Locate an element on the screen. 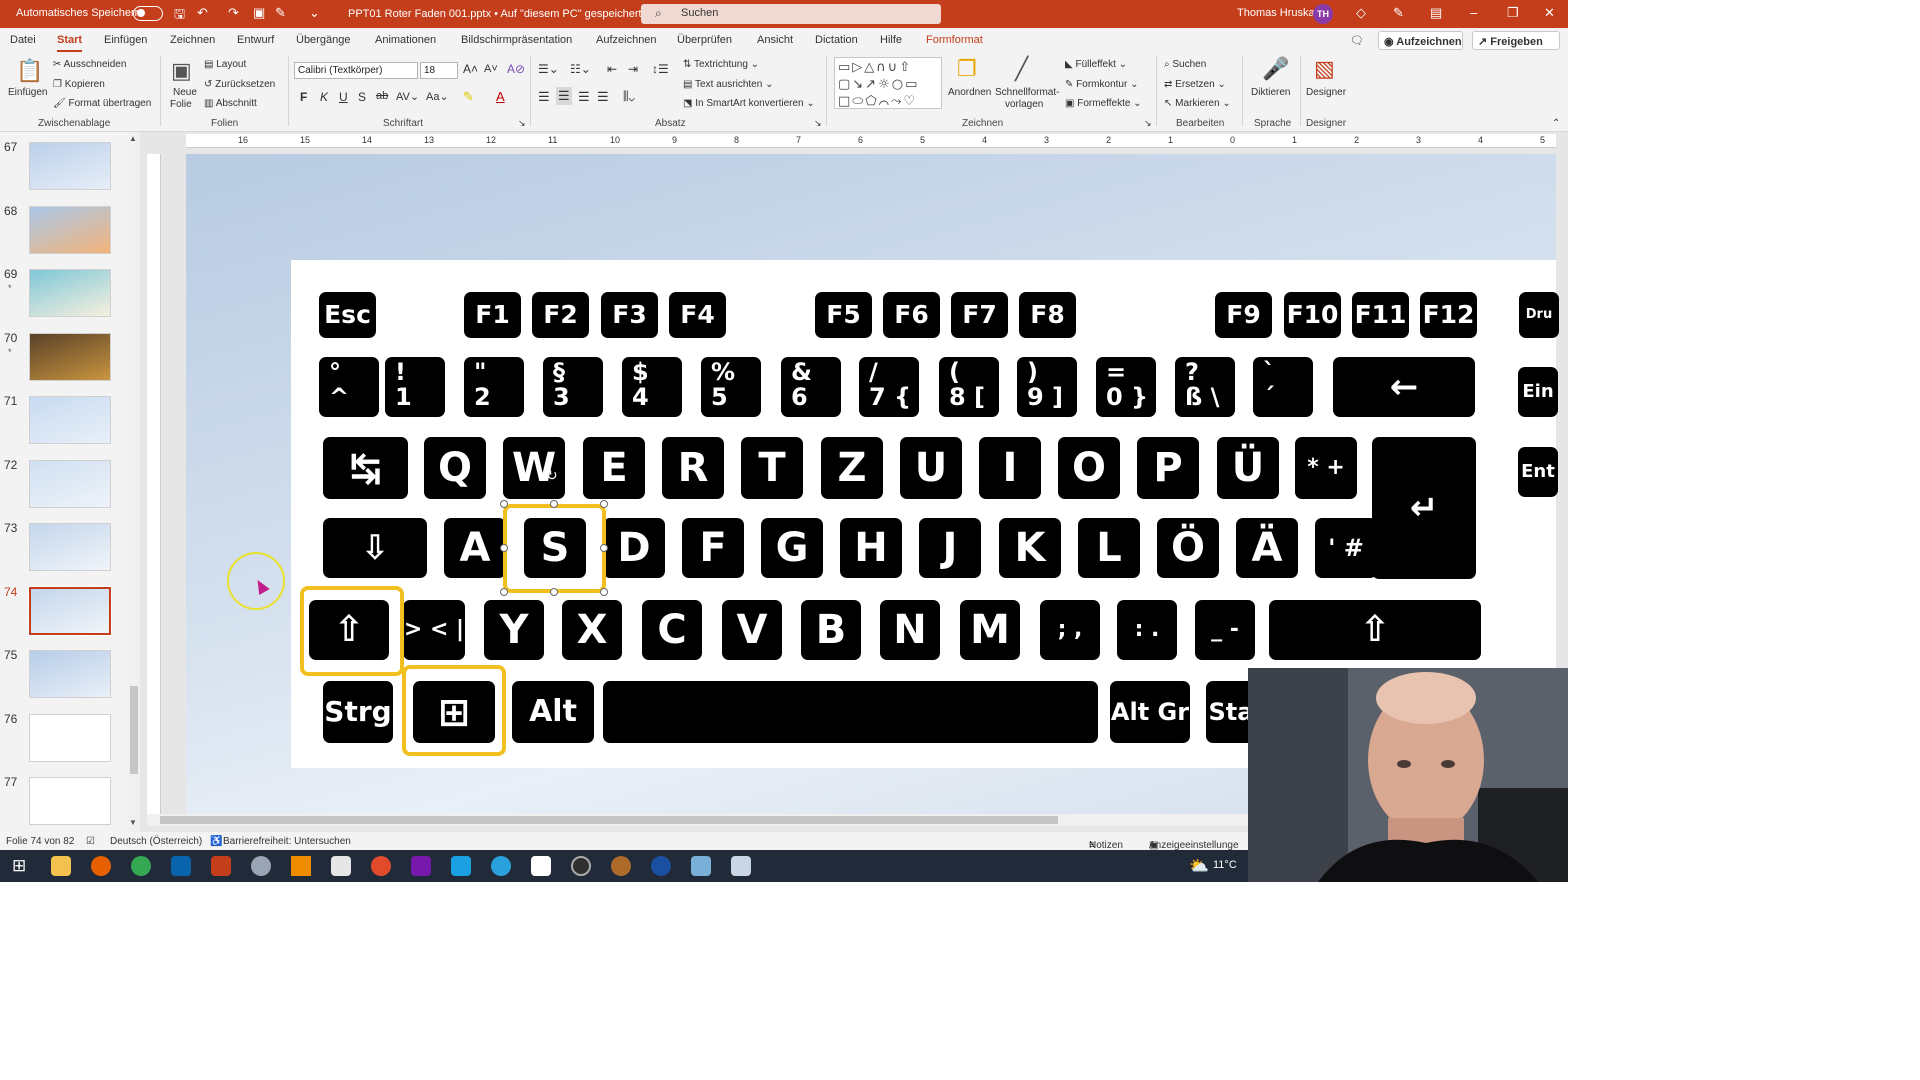  shadow-button: S is located at coordinates (362, 97).